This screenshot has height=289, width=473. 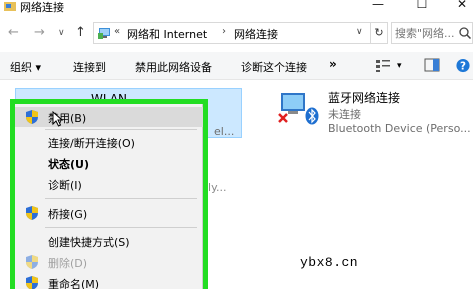 What do you see at coordinates (58, 119) in the screenshot?
I see `mouse-cursor-icon` at bounding box center [58, 119].